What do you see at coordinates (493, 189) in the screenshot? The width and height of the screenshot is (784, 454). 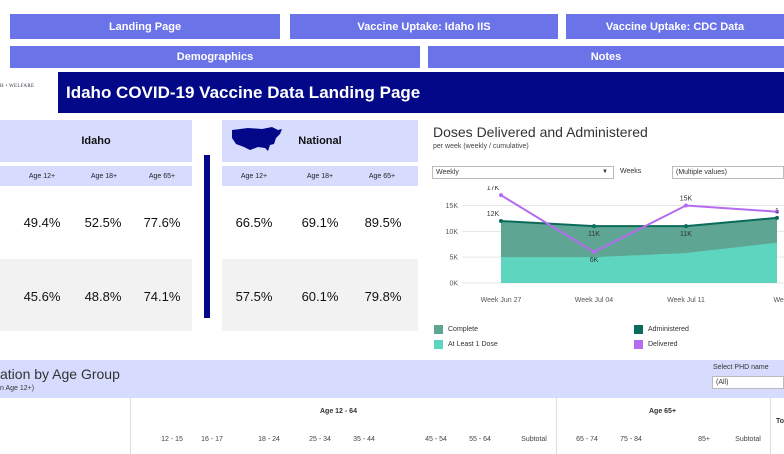 I see `data-label: 17K` at bounding box center [493, 189].